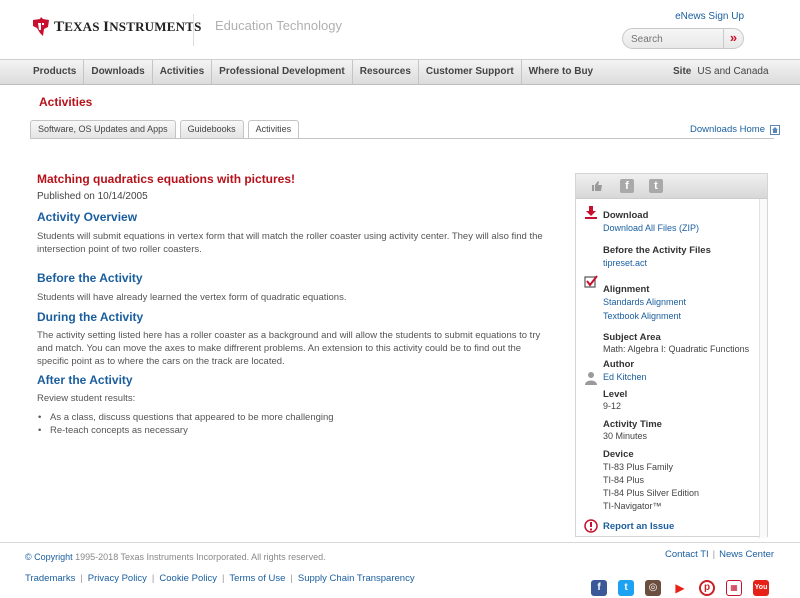  Describe the element at coordinates (632, 337) in the screenshot. I see `subject-heading: Subject Area` at that location.